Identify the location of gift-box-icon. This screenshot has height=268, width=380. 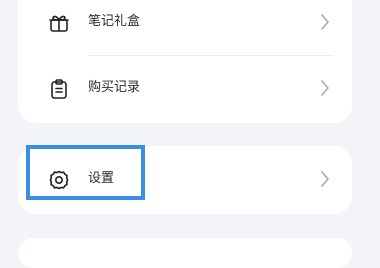
(59, 23).